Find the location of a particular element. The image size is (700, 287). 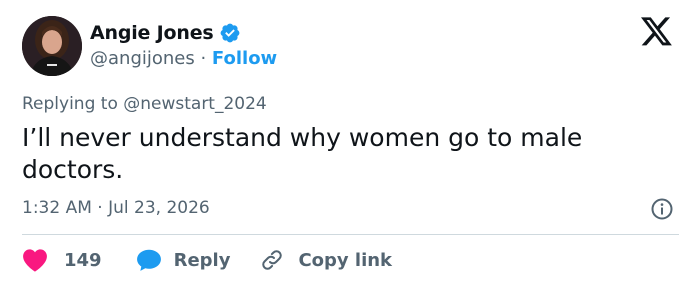

handle: @angijones is located at coordinates (142, 58).